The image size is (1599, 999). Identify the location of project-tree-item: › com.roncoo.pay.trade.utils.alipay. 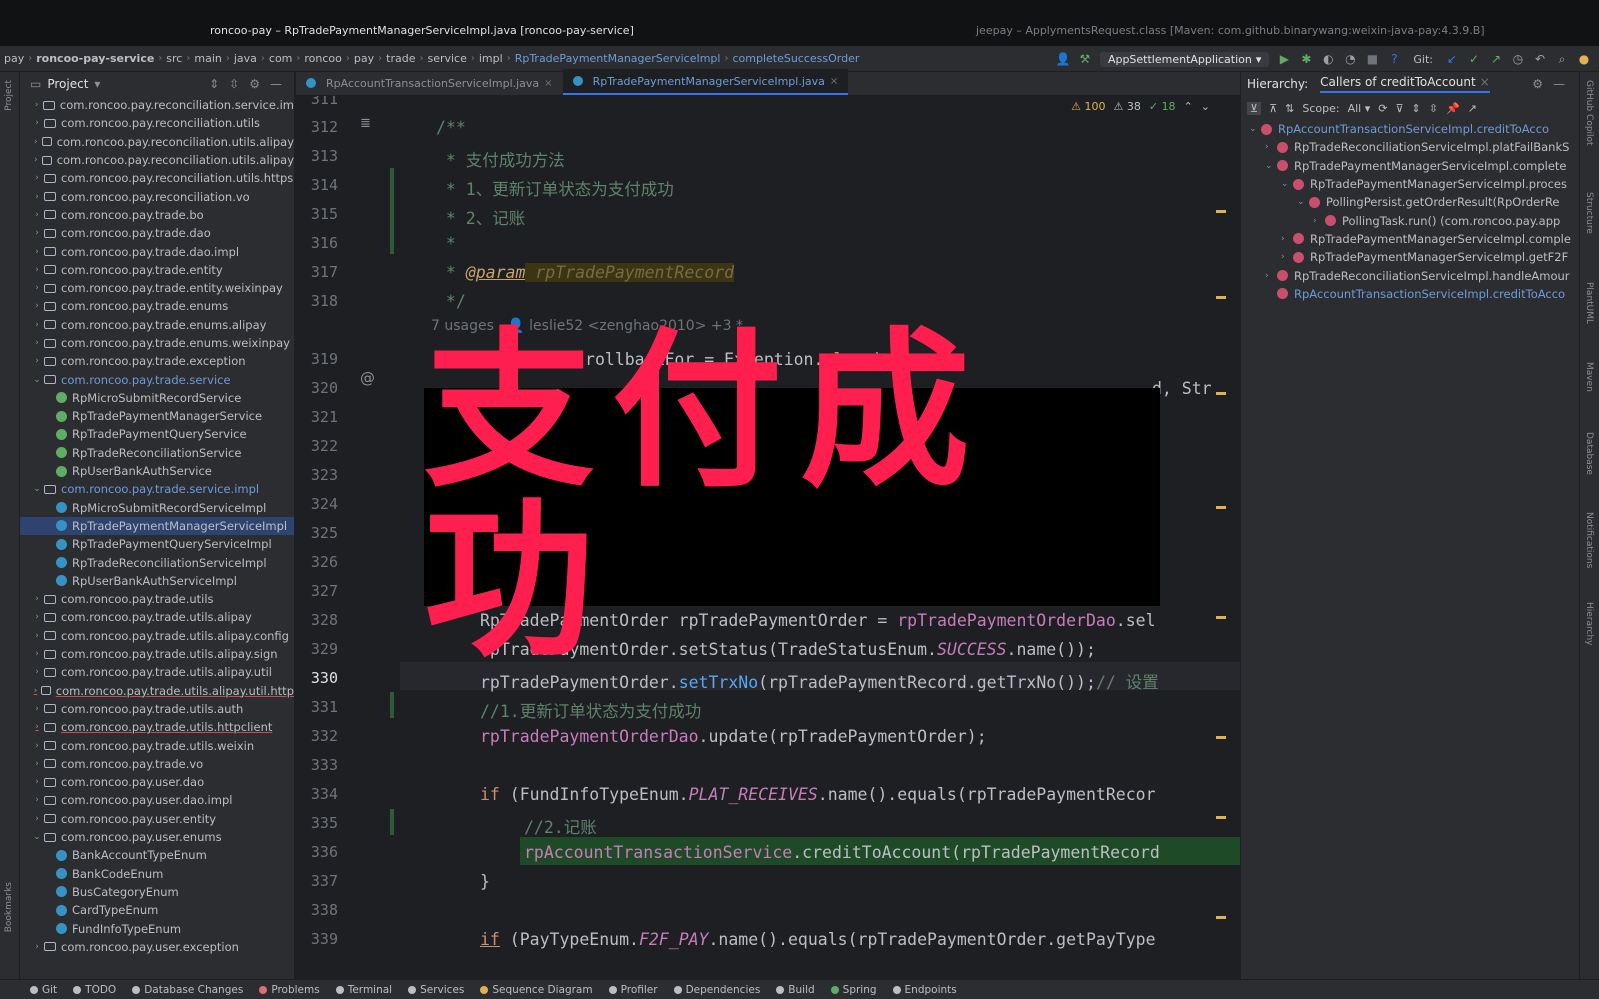
(157, 617).